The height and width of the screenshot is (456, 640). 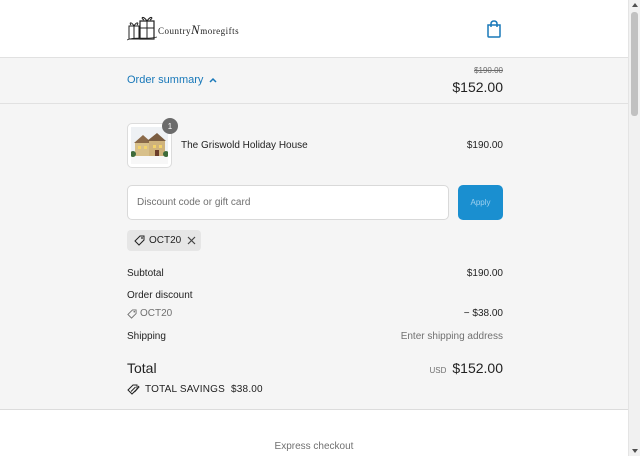 What do you see at coordinates (185, 389) in the screenshot?
I see `total-savings-label: TOTAL SAVINGS` at bounding box center [185, 389].